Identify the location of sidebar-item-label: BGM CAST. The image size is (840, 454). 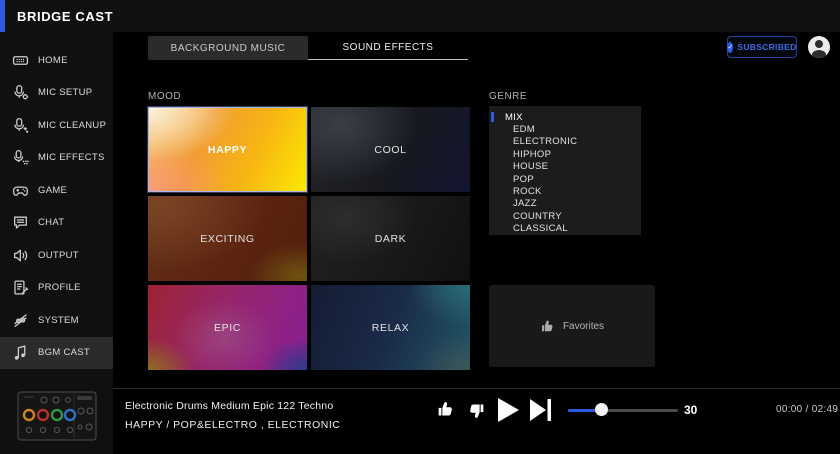
(64, 353).